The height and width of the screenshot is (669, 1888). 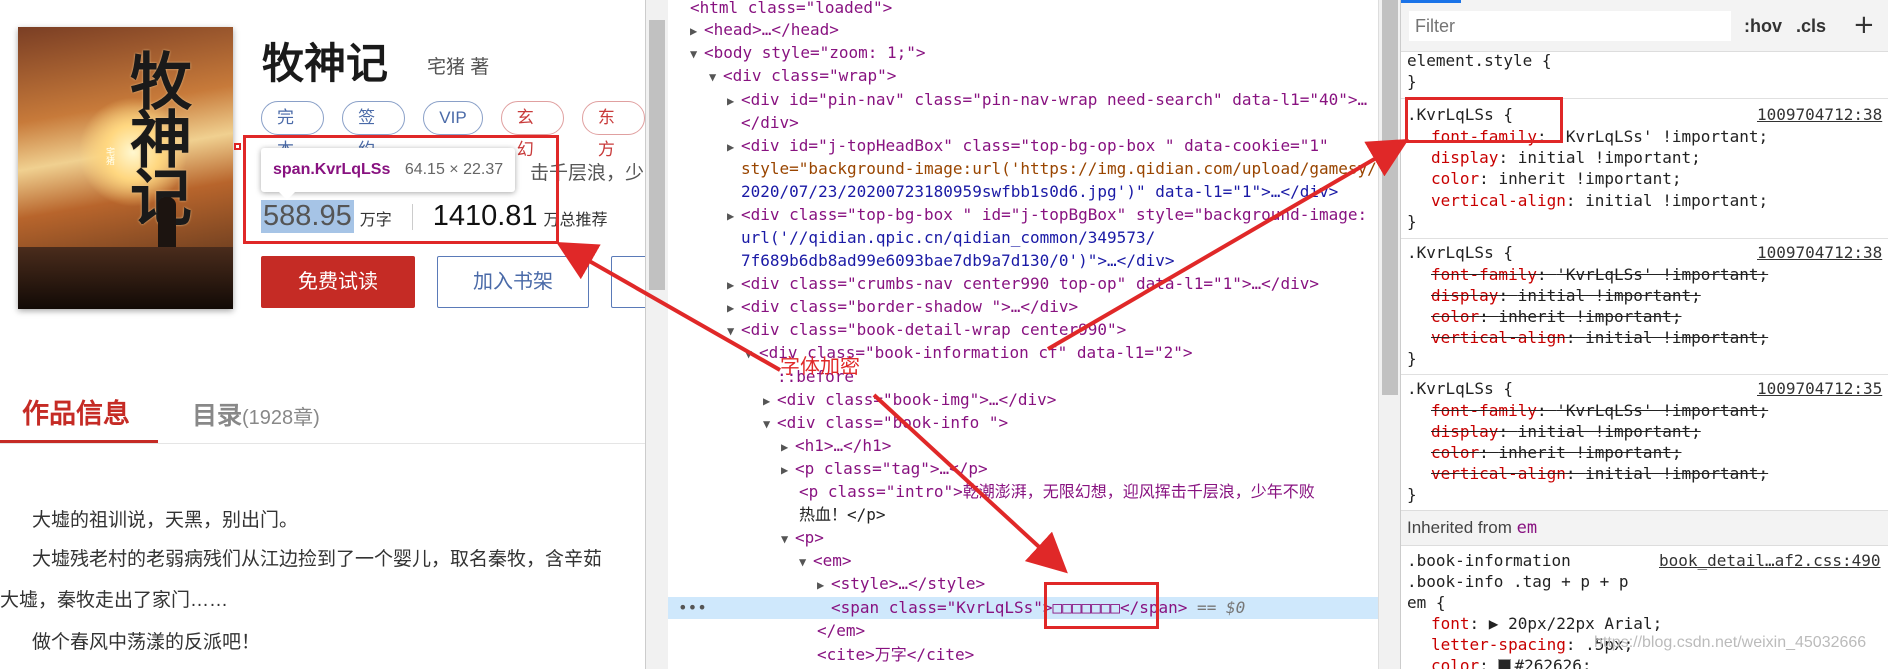 I want to click on dom-node-em-close: </em>, so click(x=841, y=631).